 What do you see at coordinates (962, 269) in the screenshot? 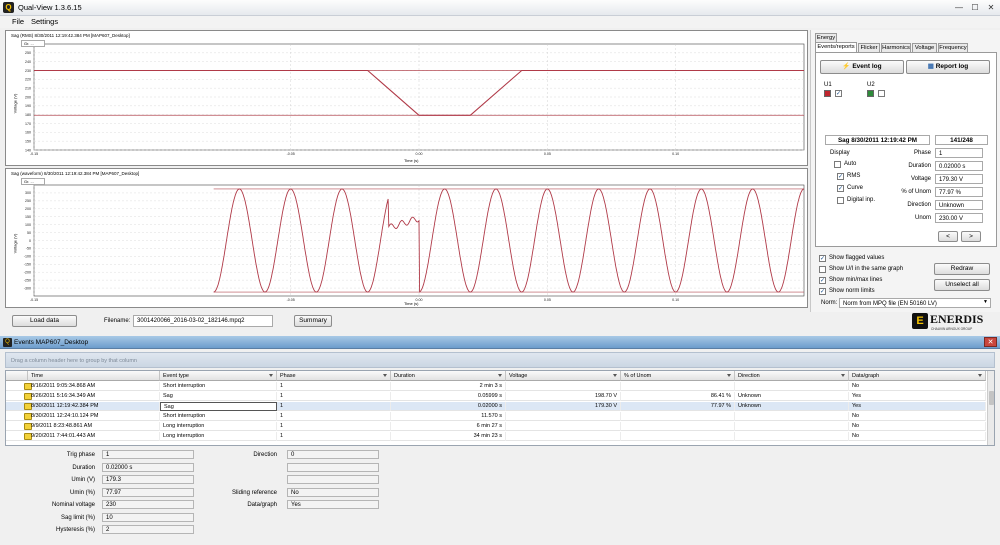
I see `redraw-button: Redraw` at bounding box center [962, 269].